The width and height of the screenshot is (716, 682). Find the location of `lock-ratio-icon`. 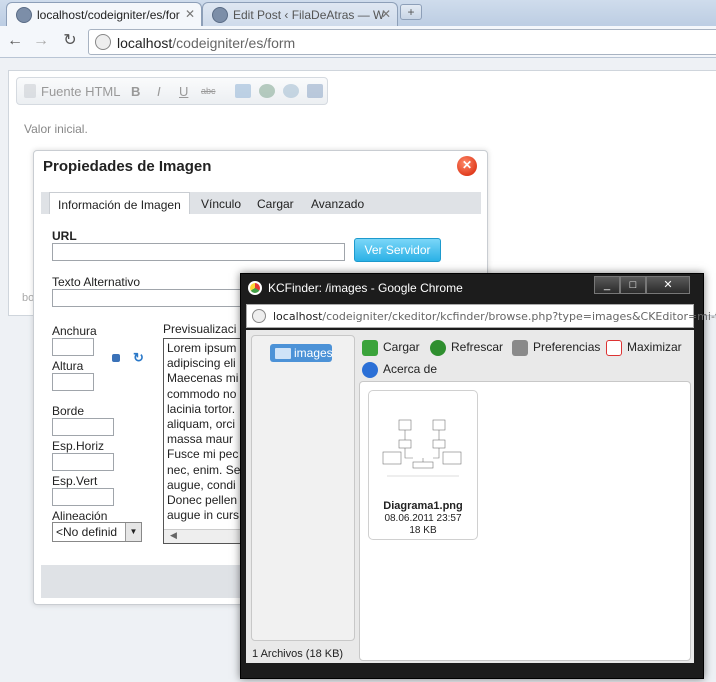

lock-ratio-icon is located at coordinates (116, 358).